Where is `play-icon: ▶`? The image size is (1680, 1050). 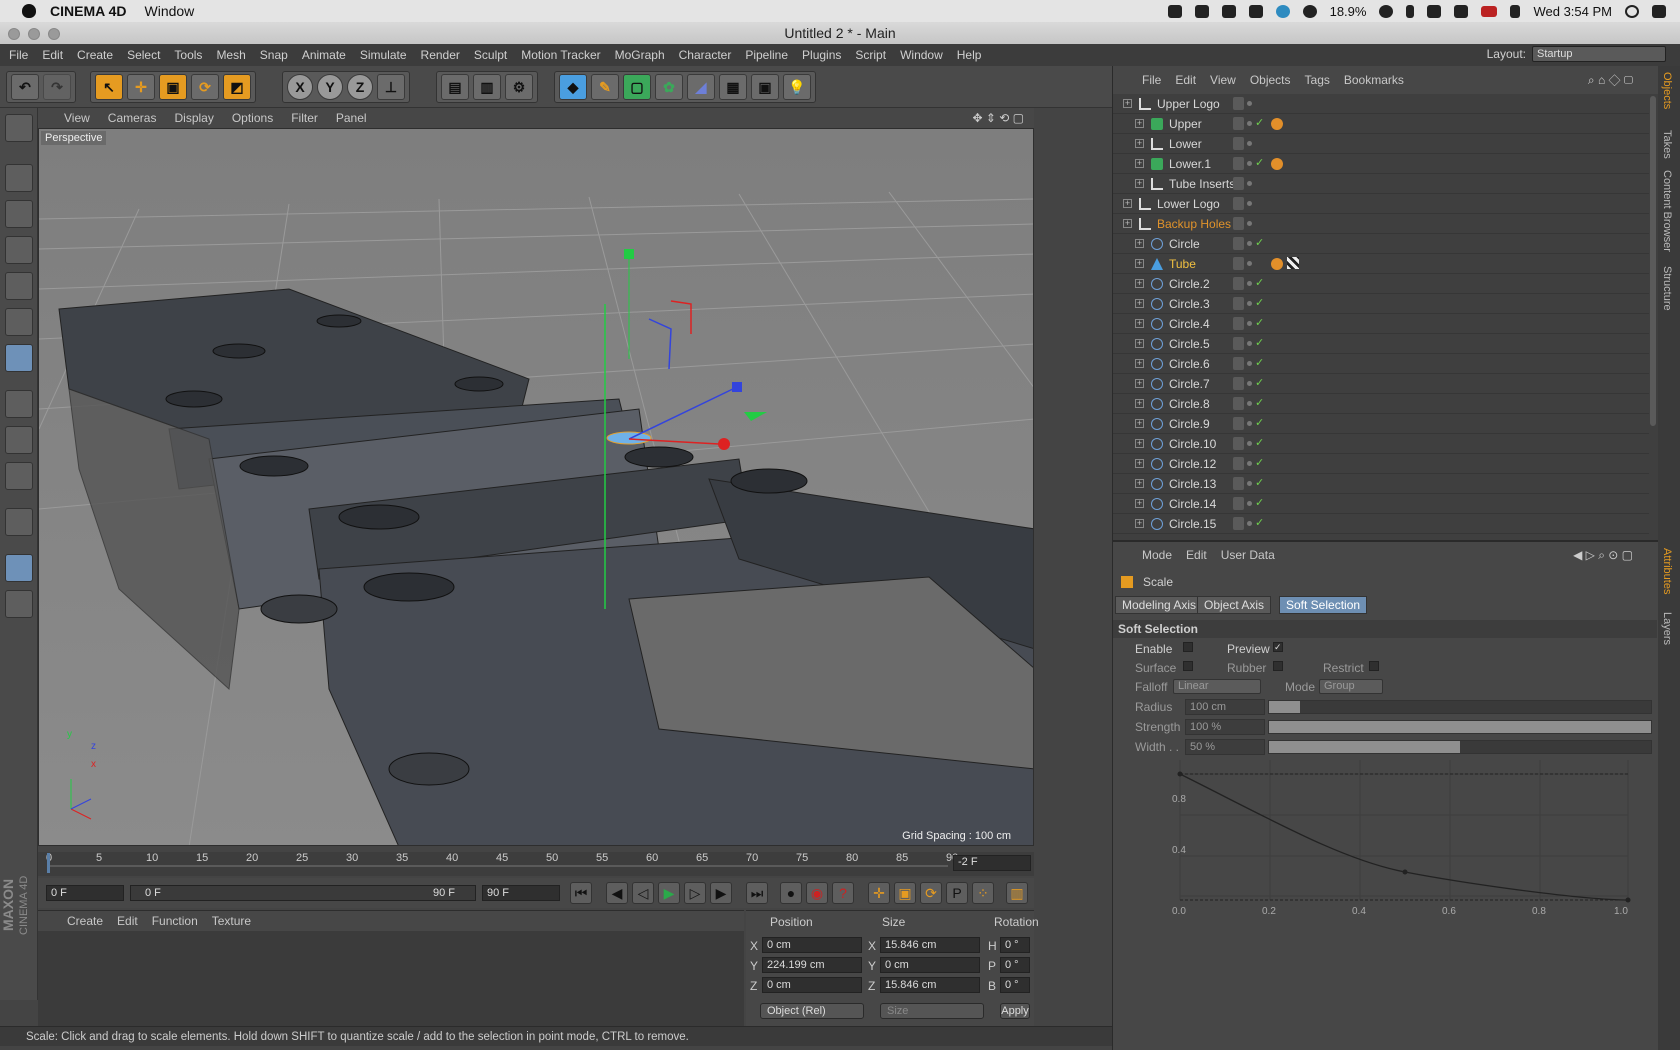 play-icon: ▶ is located at coordinates (669, 893).